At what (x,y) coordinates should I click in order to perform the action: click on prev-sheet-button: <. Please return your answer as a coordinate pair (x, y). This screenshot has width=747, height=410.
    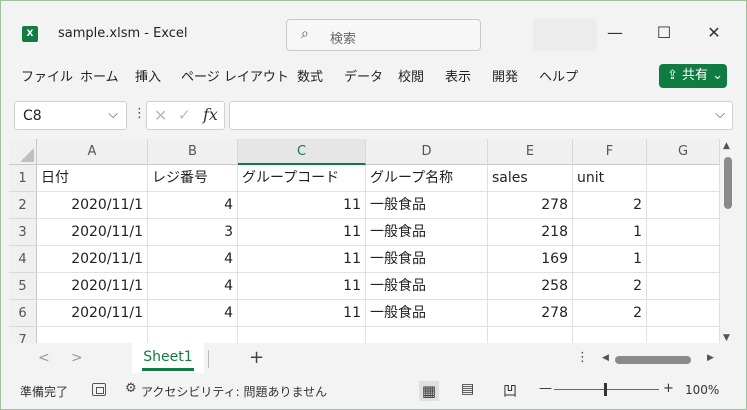
    Looking at the image, I should click on (44, 358).